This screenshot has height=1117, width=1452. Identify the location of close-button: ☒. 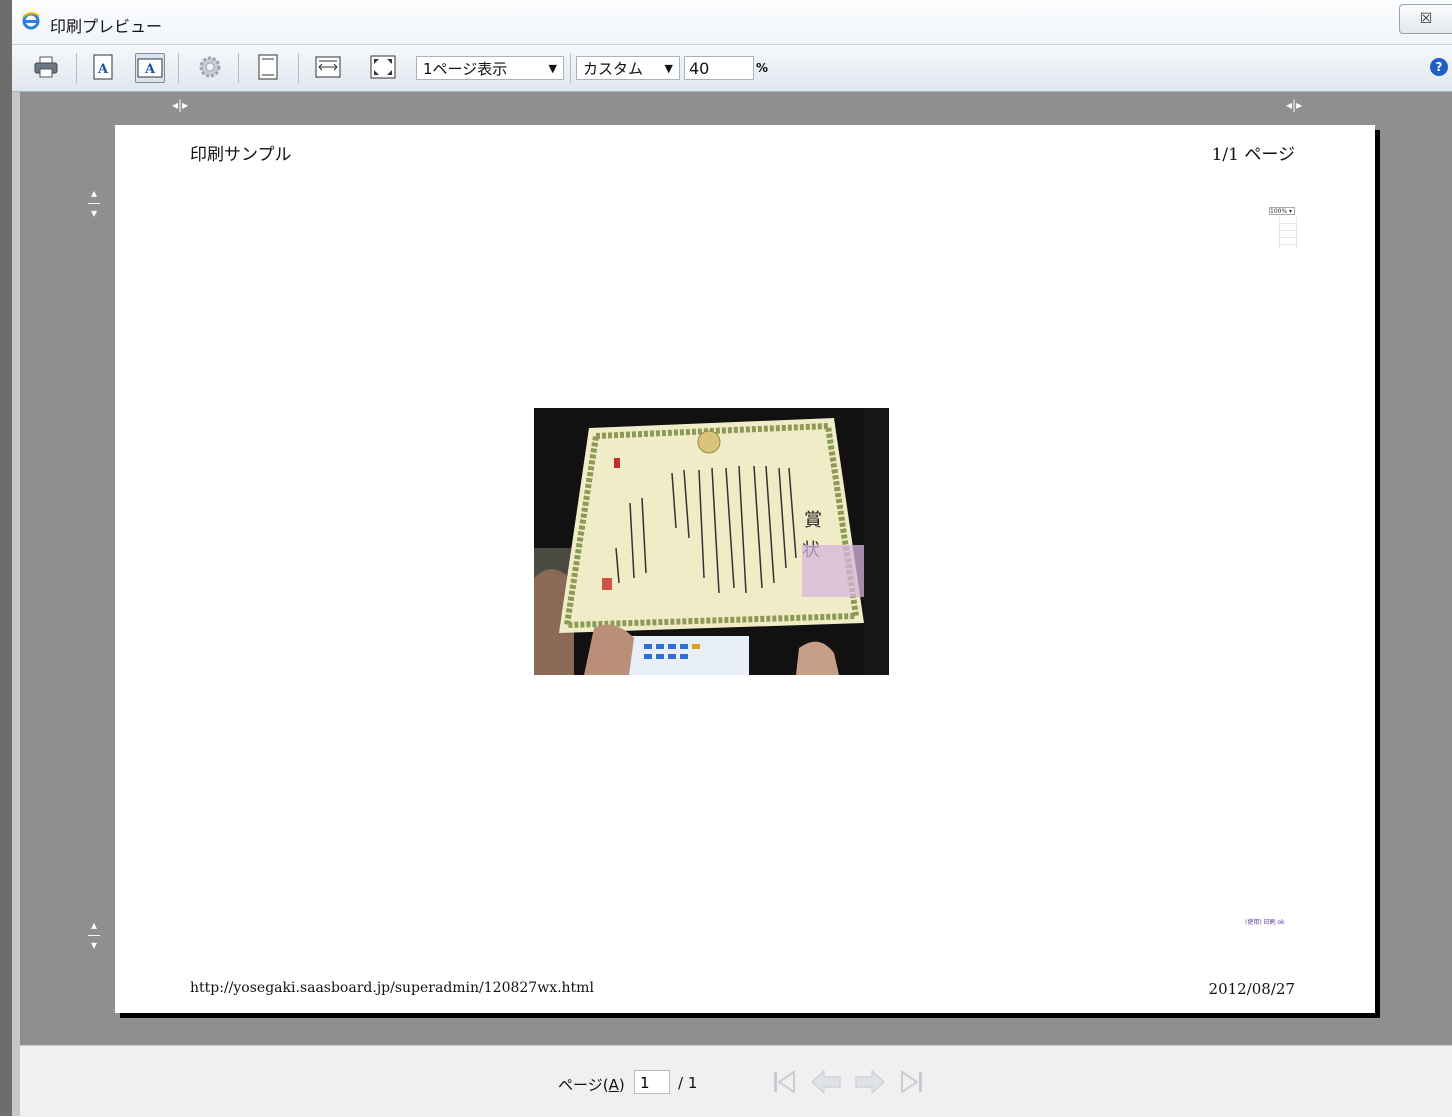
(1425, 19).